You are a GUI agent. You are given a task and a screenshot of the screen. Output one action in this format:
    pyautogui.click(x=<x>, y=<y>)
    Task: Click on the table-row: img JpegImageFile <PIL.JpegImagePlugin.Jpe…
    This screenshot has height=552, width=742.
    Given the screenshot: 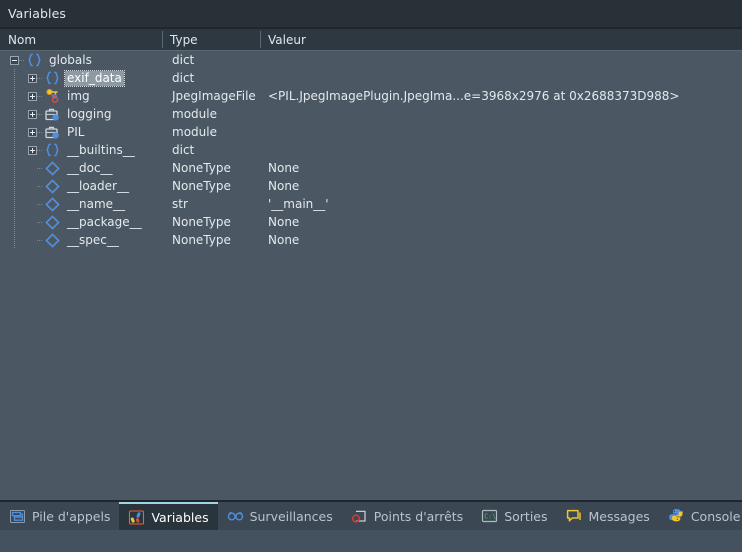 What is the action you would take?
    pyautogui.click(x=371, y=96)
    